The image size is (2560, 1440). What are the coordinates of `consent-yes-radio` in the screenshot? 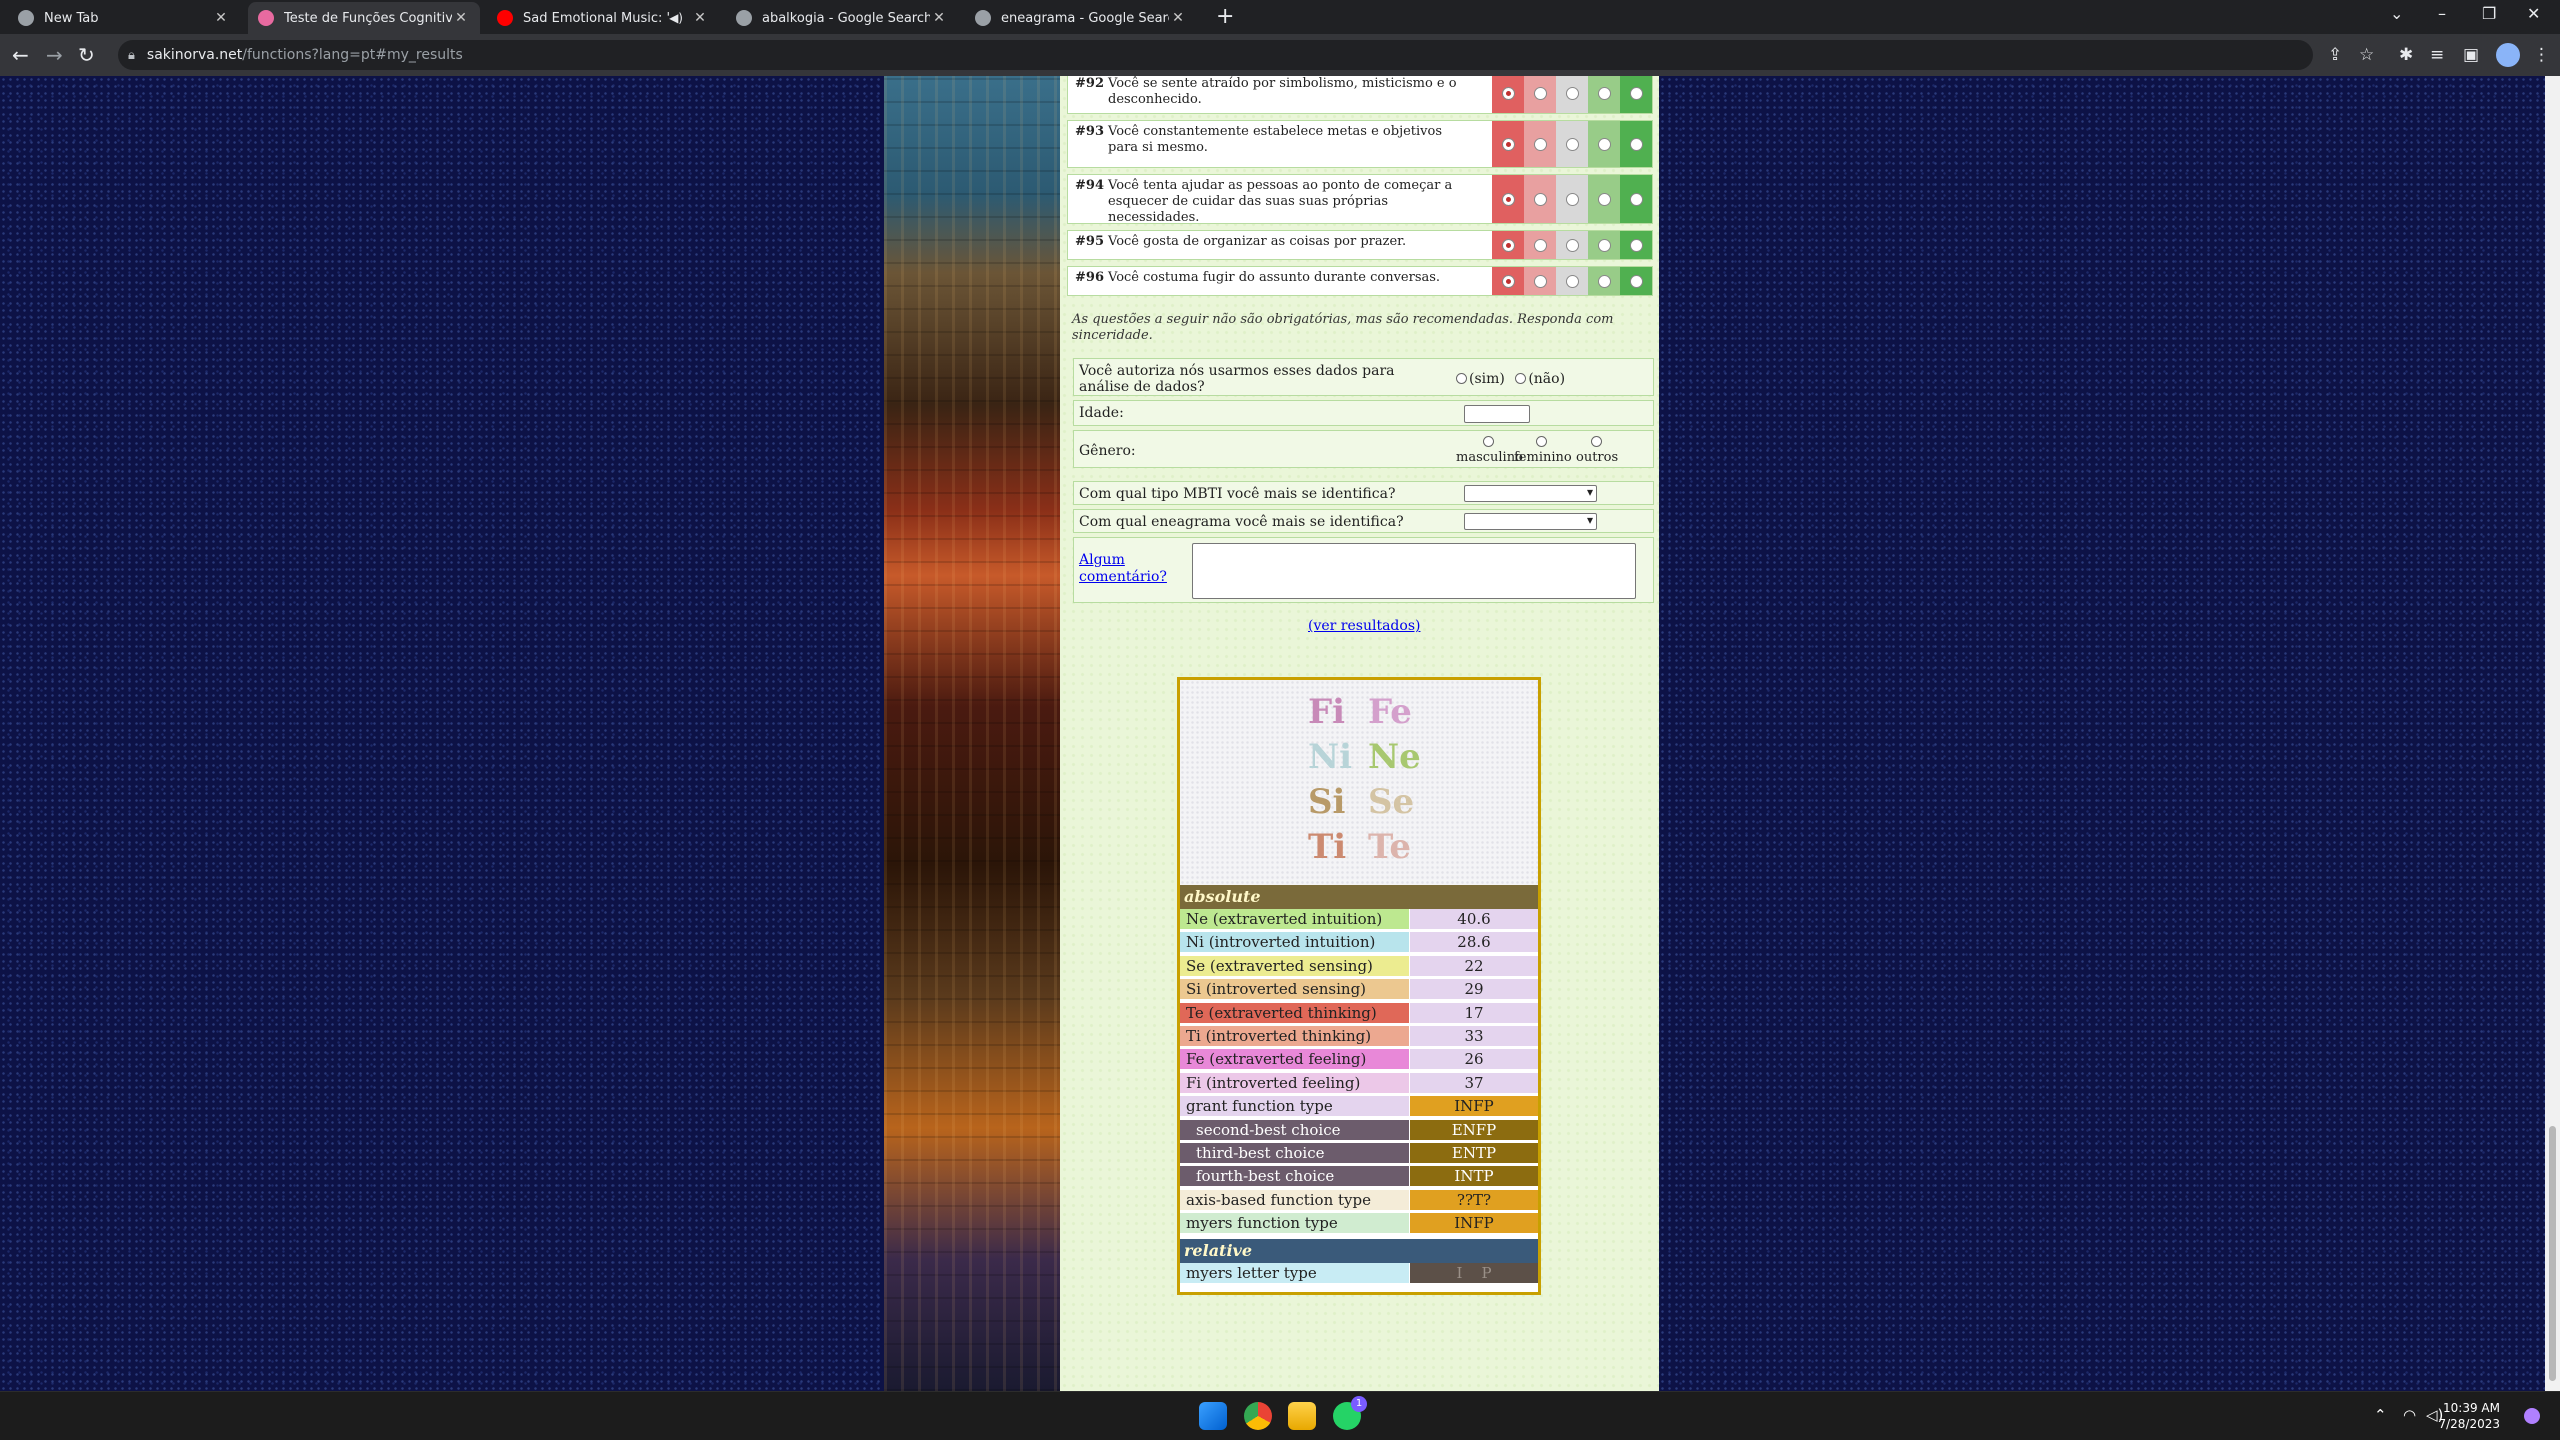 It's located at (1461, 378).